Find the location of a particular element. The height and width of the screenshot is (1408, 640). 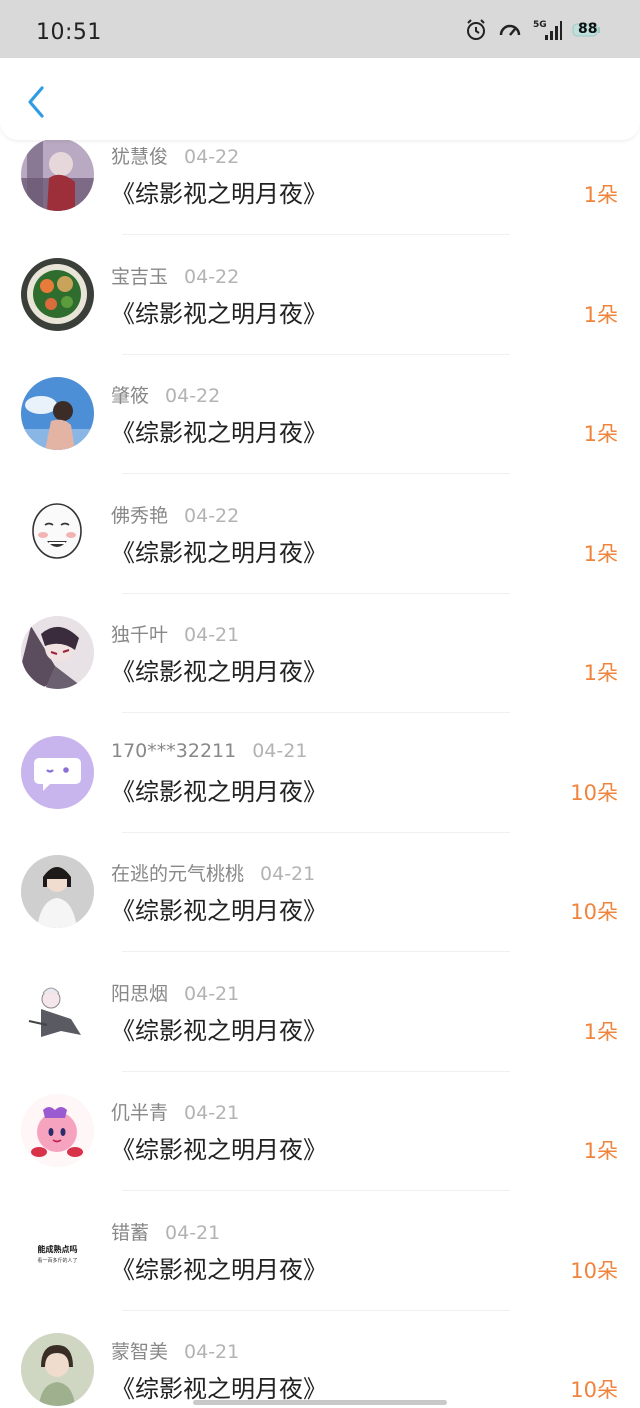

gift-sender-info: 错蓄 04-21 is located at coordinates (165, 1231).